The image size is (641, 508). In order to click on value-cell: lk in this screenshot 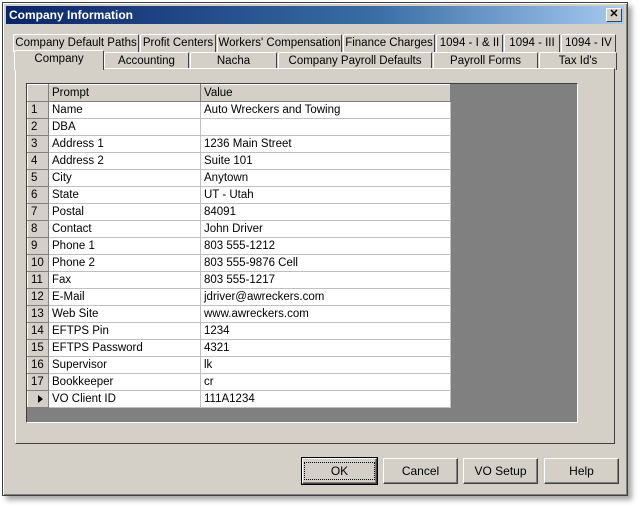, I will do `click(325, 365)`.